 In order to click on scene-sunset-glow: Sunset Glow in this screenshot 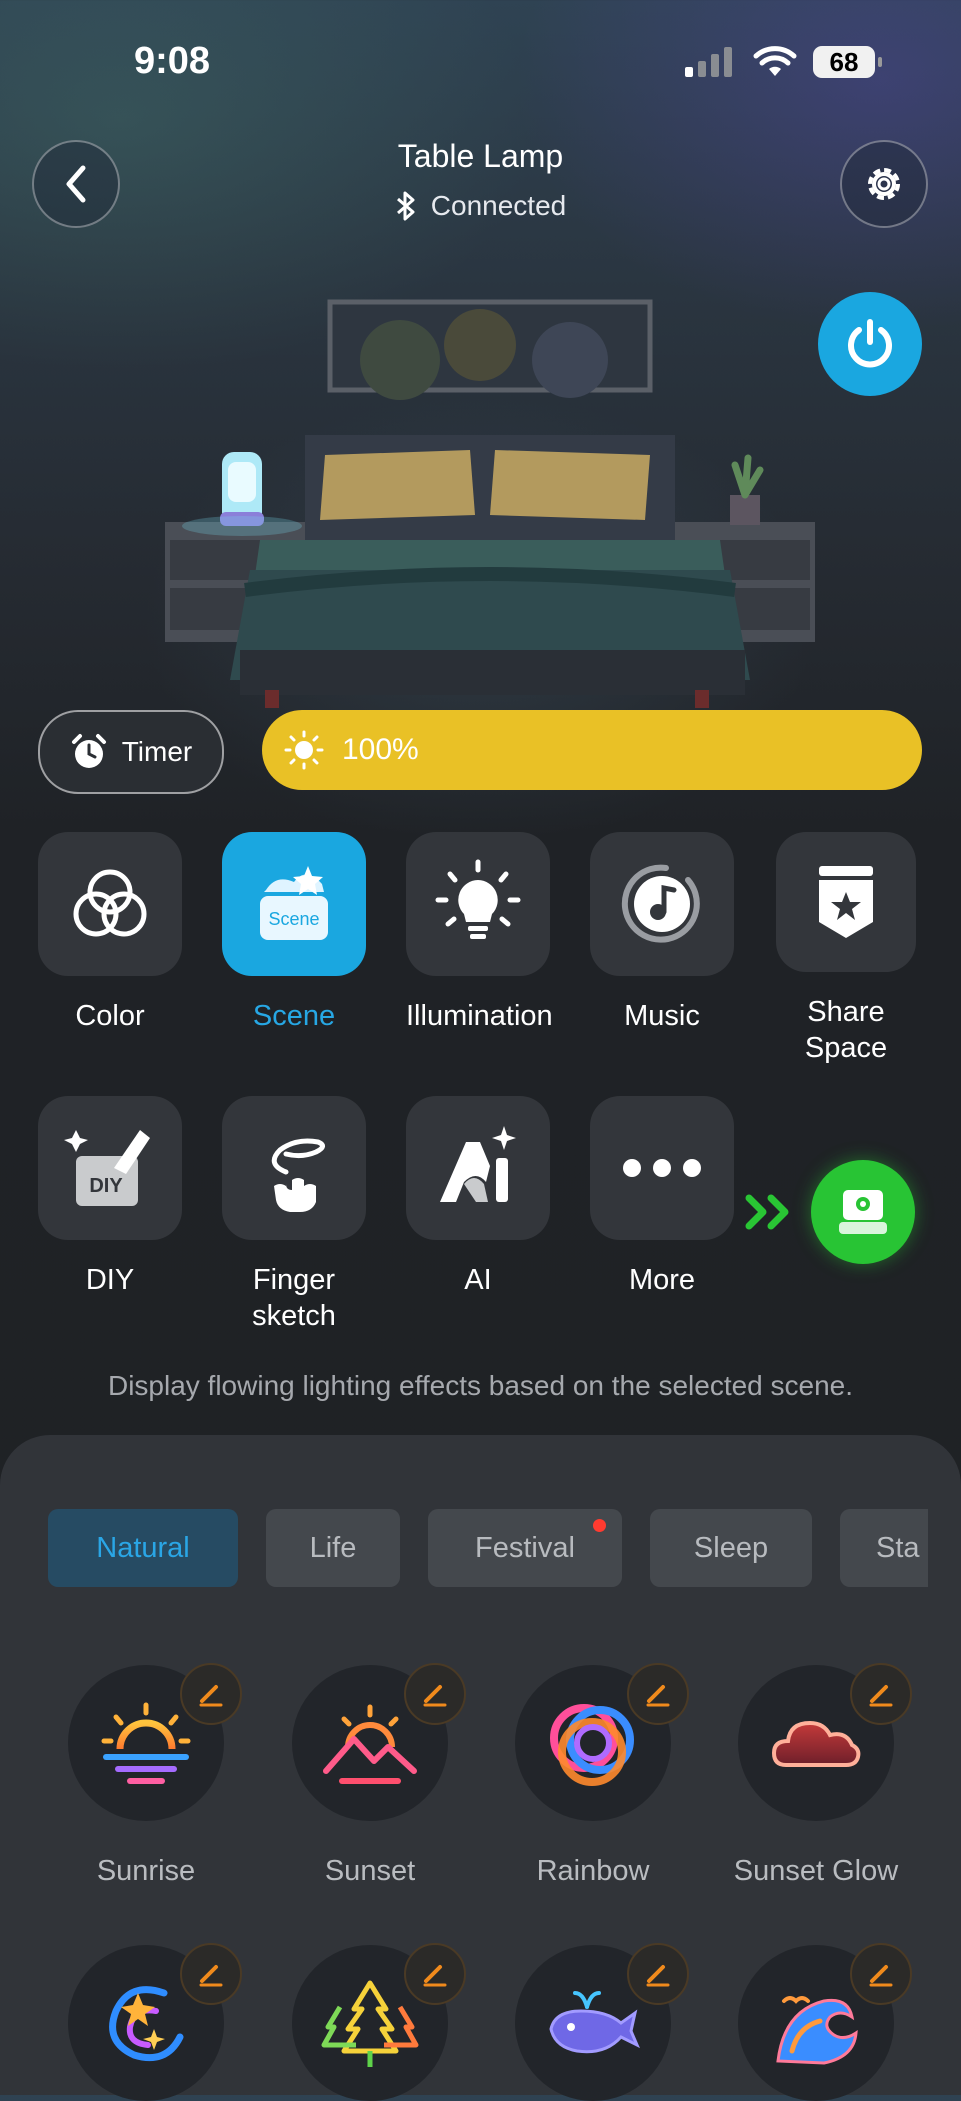, I will do `click(823, 1775)`.